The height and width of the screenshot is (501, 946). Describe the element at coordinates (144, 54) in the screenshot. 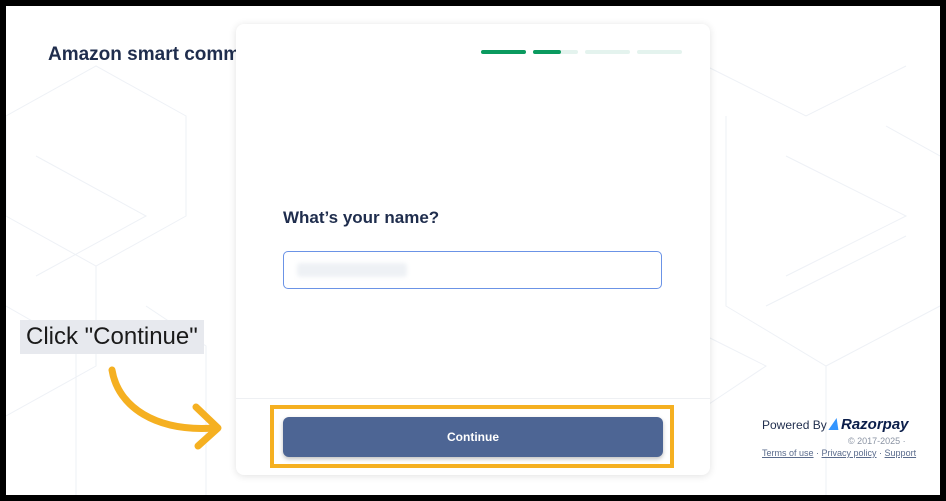

I see `background-title: Amazon smart comm` at that location.